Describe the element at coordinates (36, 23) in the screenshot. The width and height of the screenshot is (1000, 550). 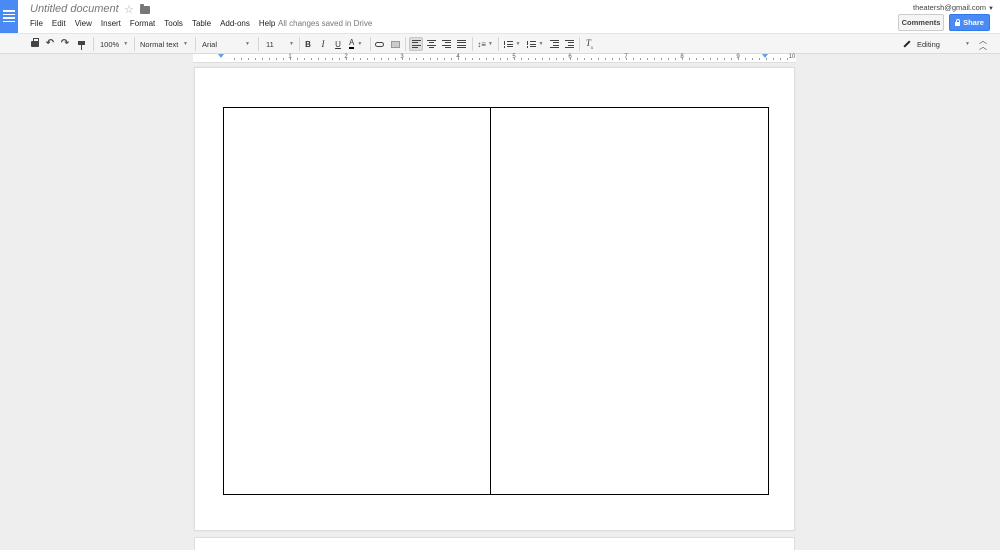
I see `menu-file: File` at that location.